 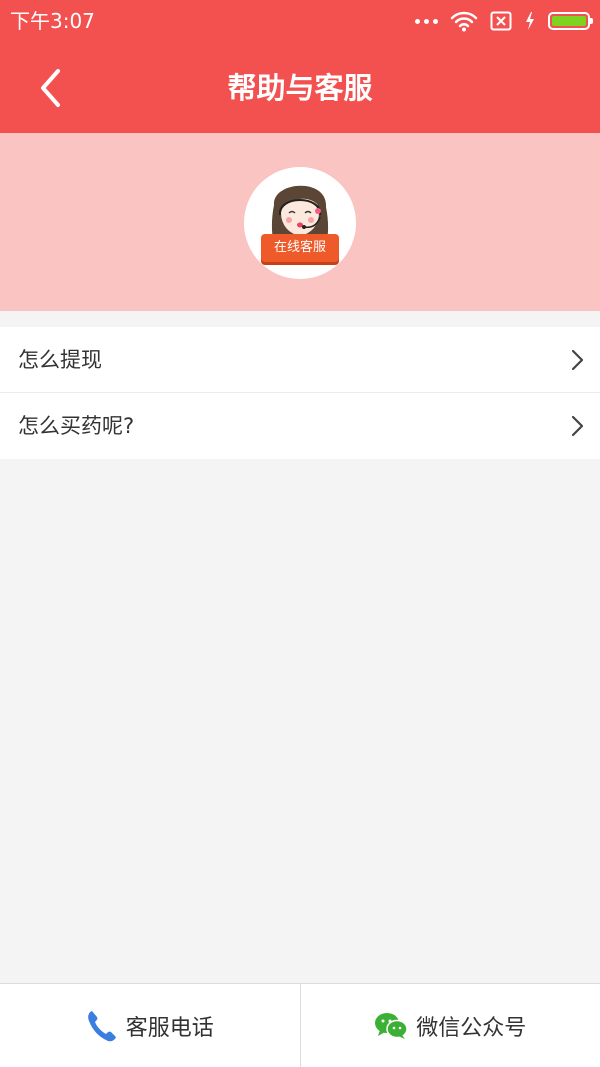 I want to click on nav-bar: 帮助与客服, so click(x=300, y=87).